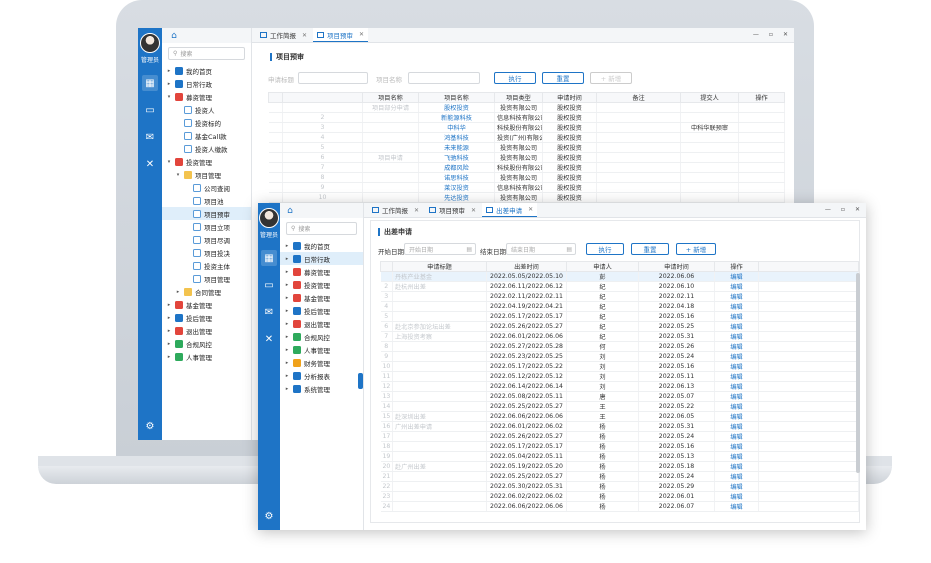  What do you see at coordinates (526, 157) in the screenshot?
I see `table-row: 6项目申请飞驰科技投资有限公司股权投资编辑` at bounding box center [526, 157].